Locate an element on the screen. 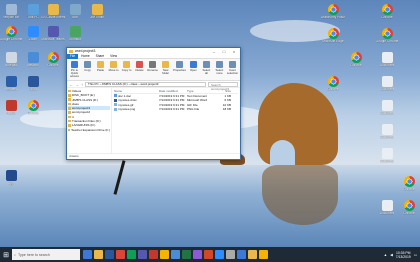 This screenshot has height=262, width=420. file-icon is located at coordinates (115, 100).